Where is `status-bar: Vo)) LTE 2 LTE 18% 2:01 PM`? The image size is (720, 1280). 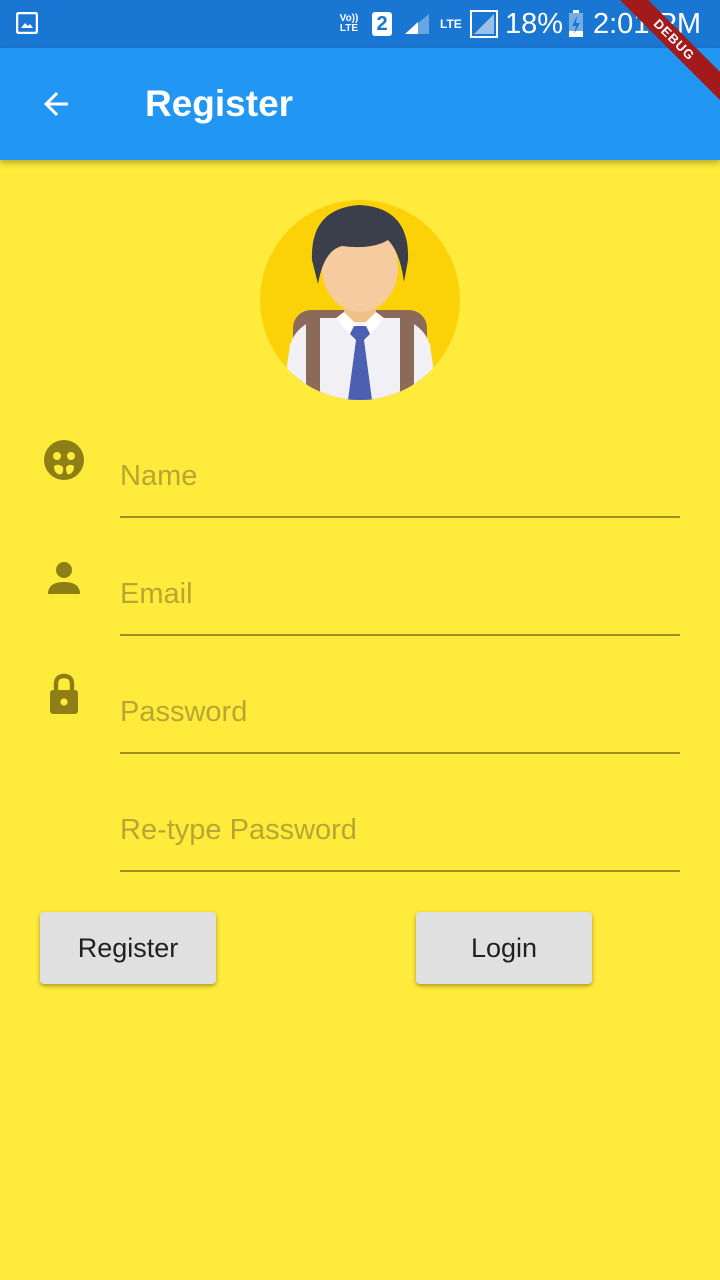
status-bar: Vo)) LTE 2 LTE 18% 2:01 PM is located at coordinates (360, 24).